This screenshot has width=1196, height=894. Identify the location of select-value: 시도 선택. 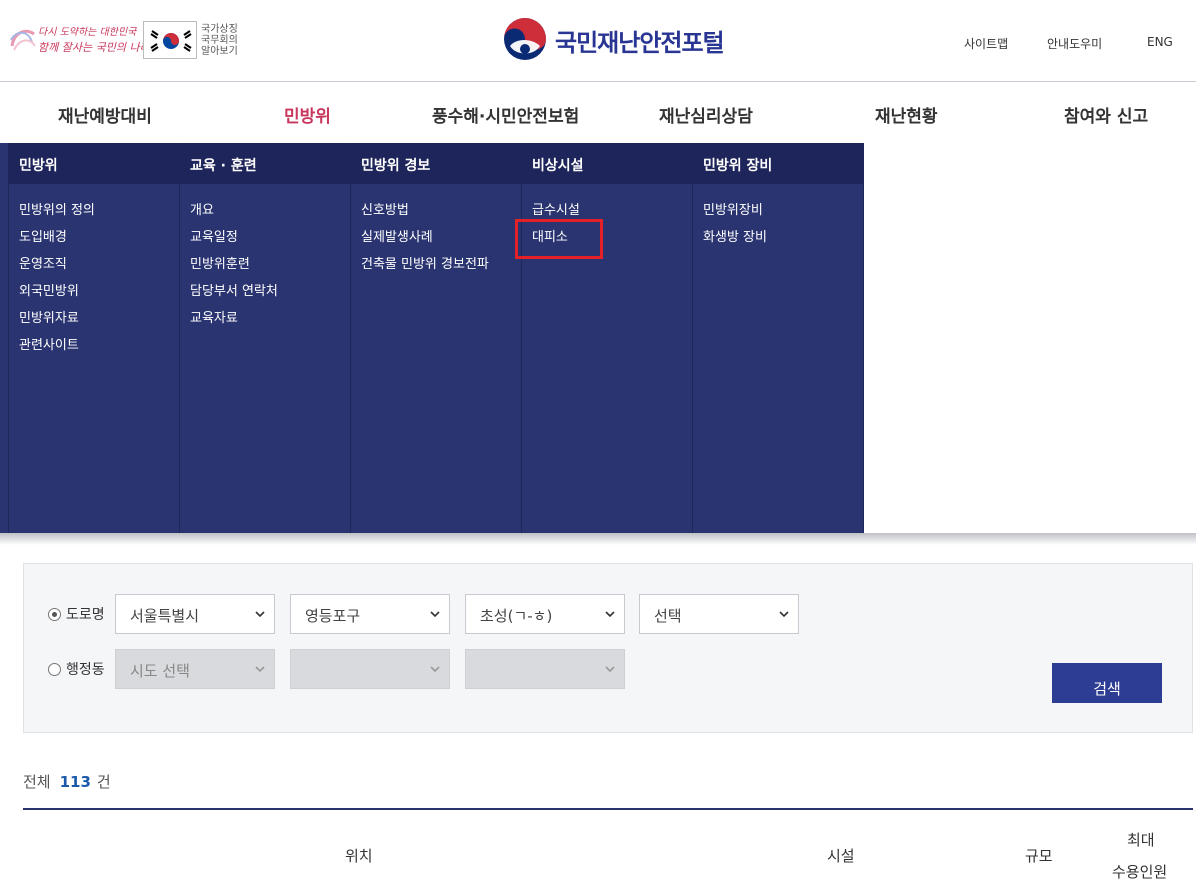
(160, 671).